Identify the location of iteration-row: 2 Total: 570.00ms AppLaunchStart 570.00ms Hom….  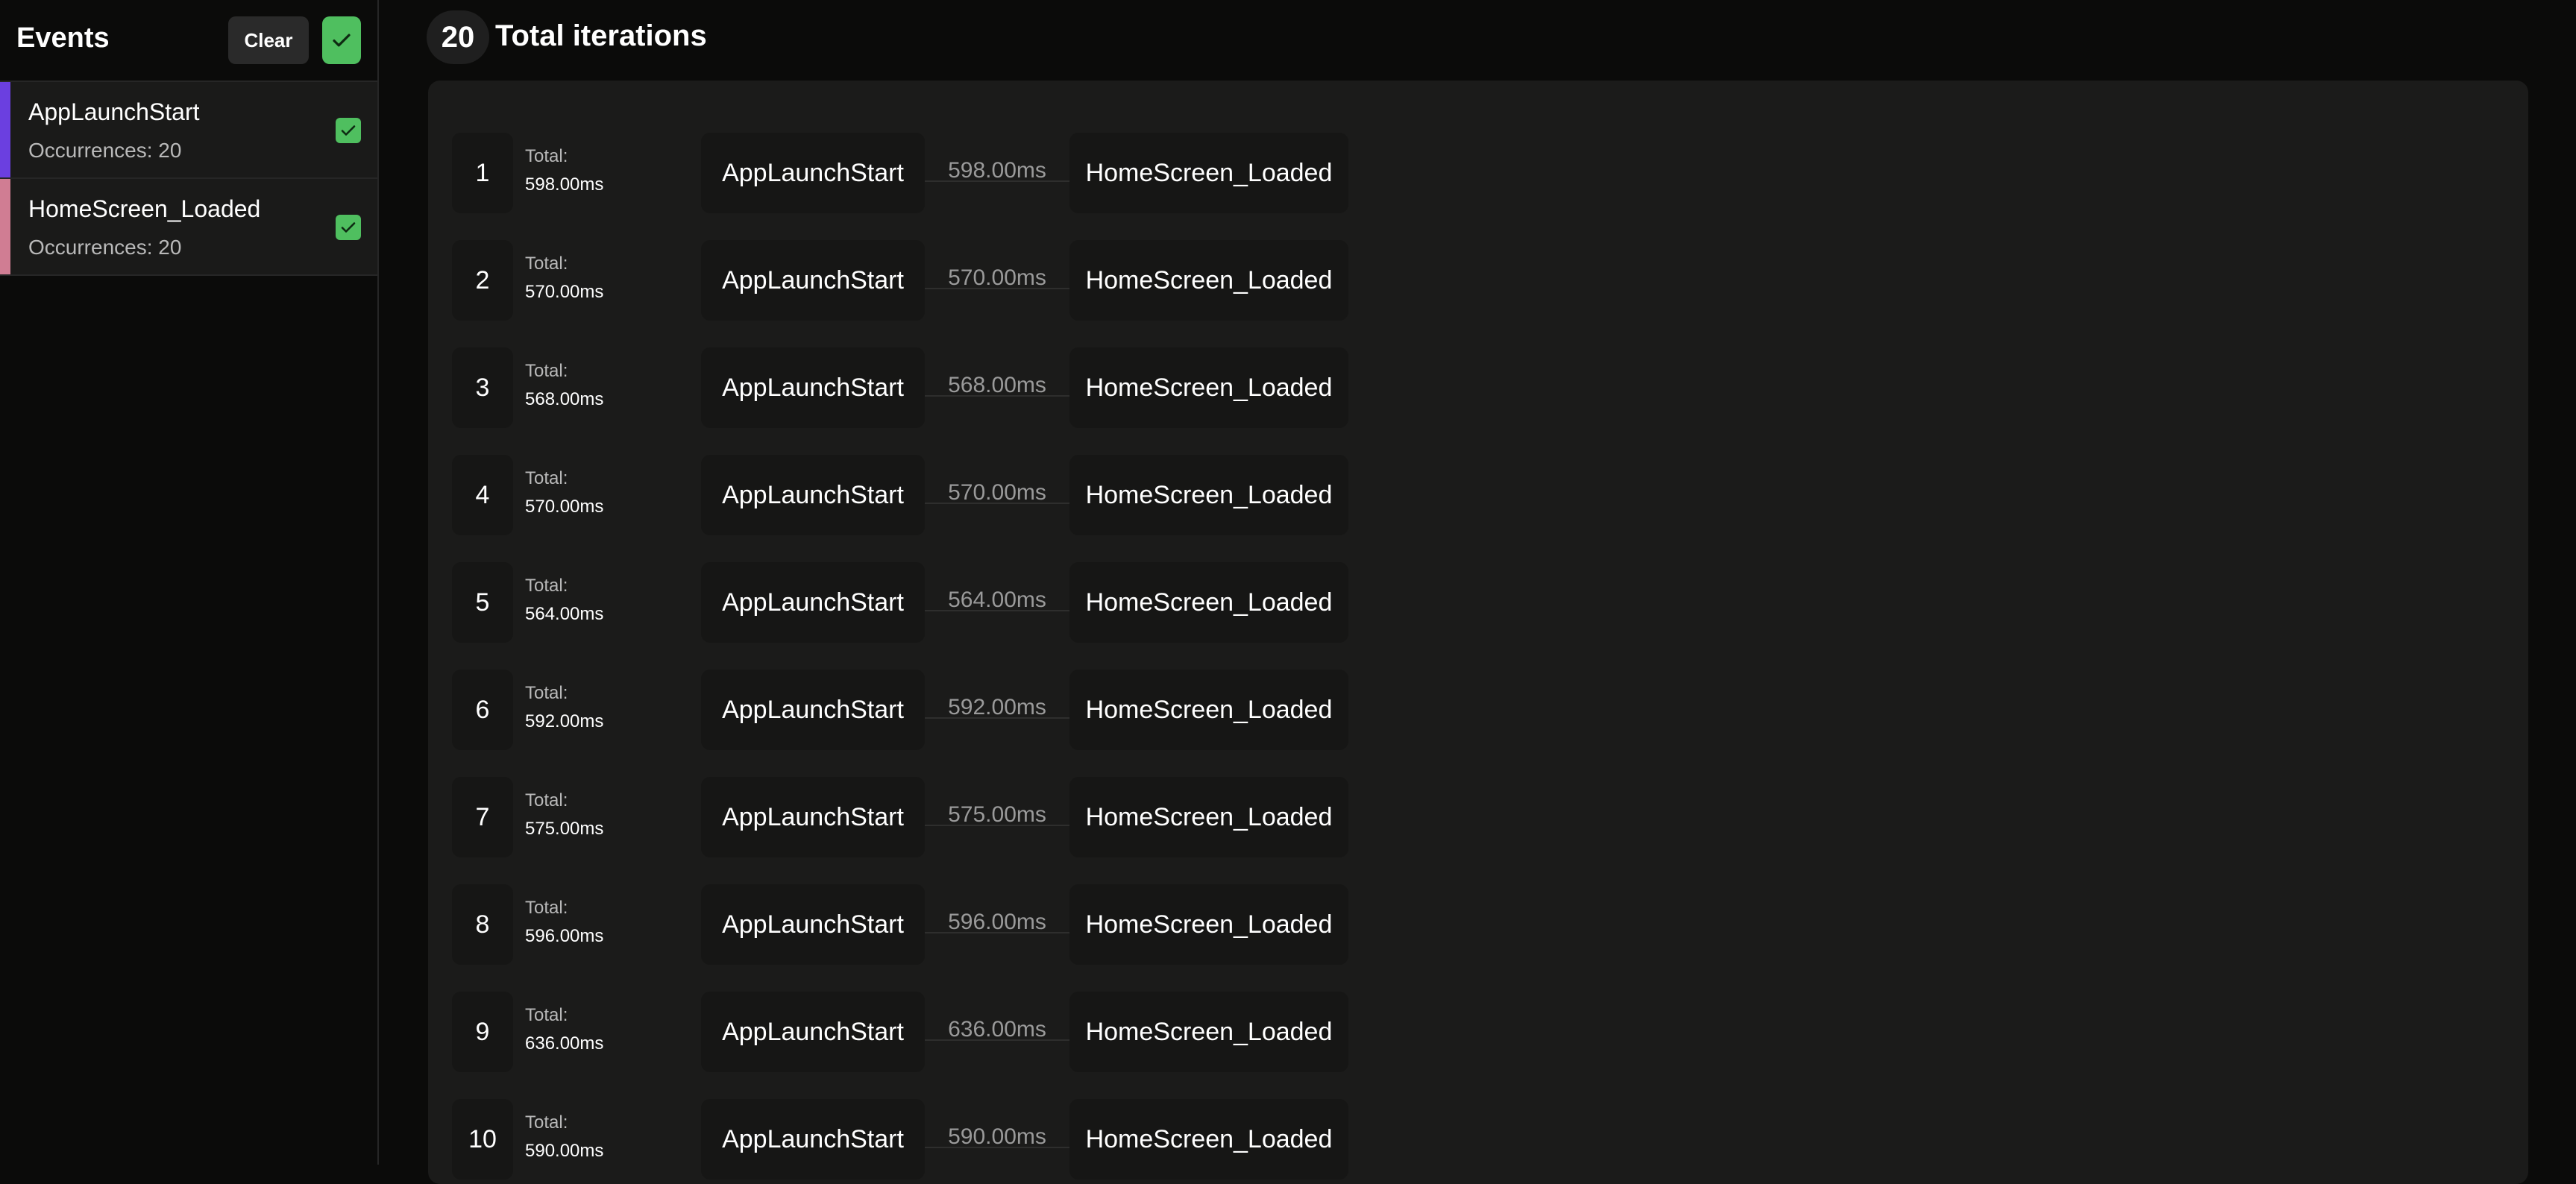
(1116, 280).